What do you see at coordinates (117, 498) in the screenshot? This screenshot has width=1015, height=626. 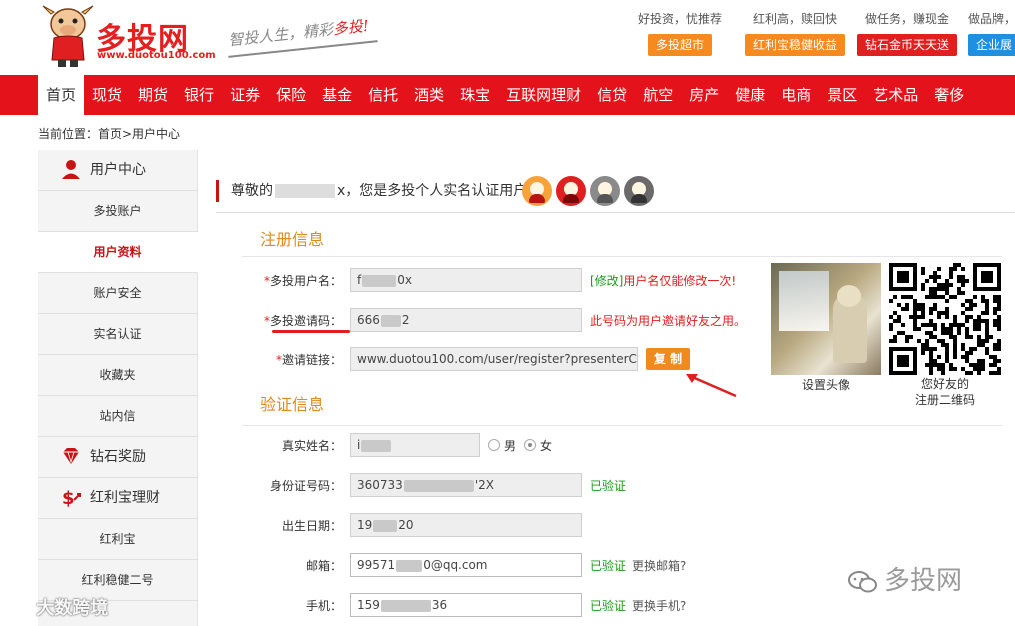 I see `sidebar-item-bonus-finance: $ 红利宝理财` at bounding box center [117, 498].